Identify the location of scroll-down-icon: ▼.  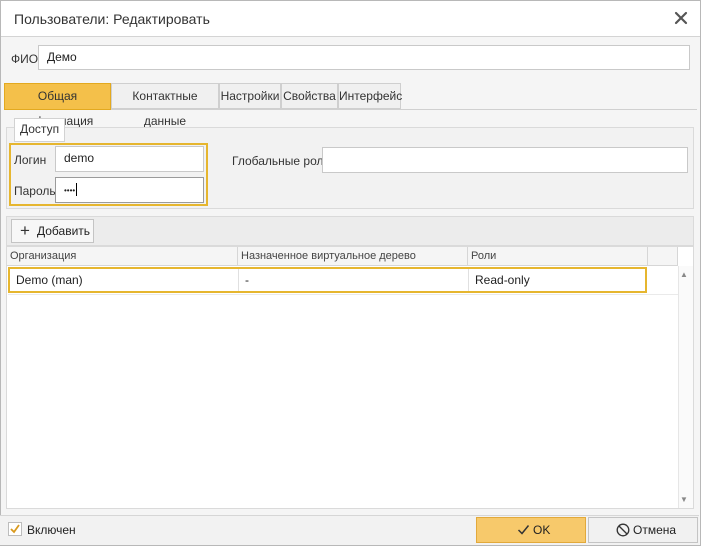
(684, 499).